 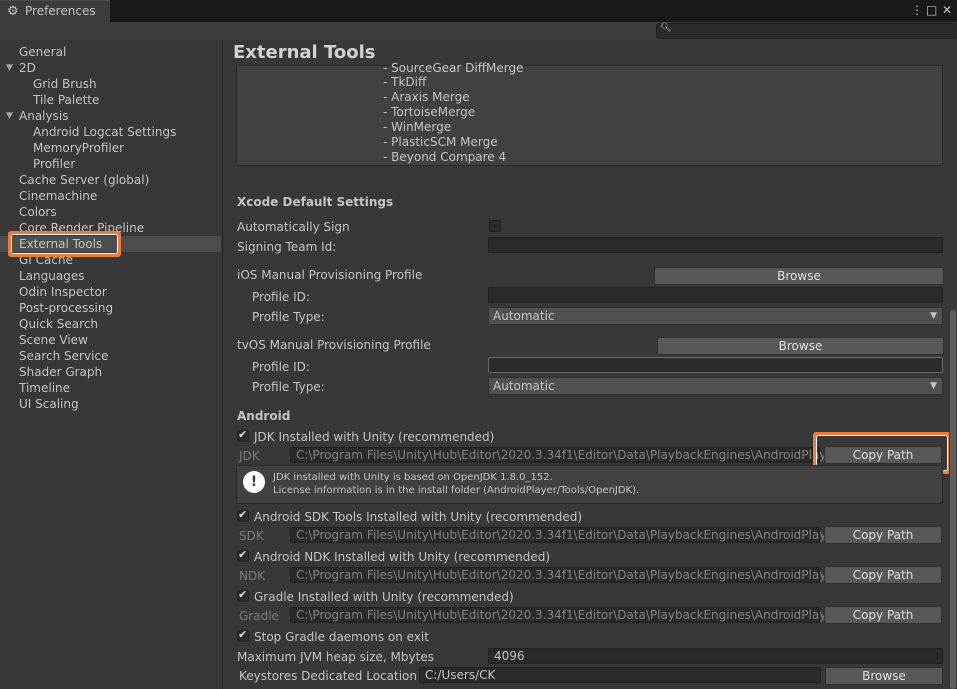 I want to click on external-tools-highlight, so click(x=64, y=244).